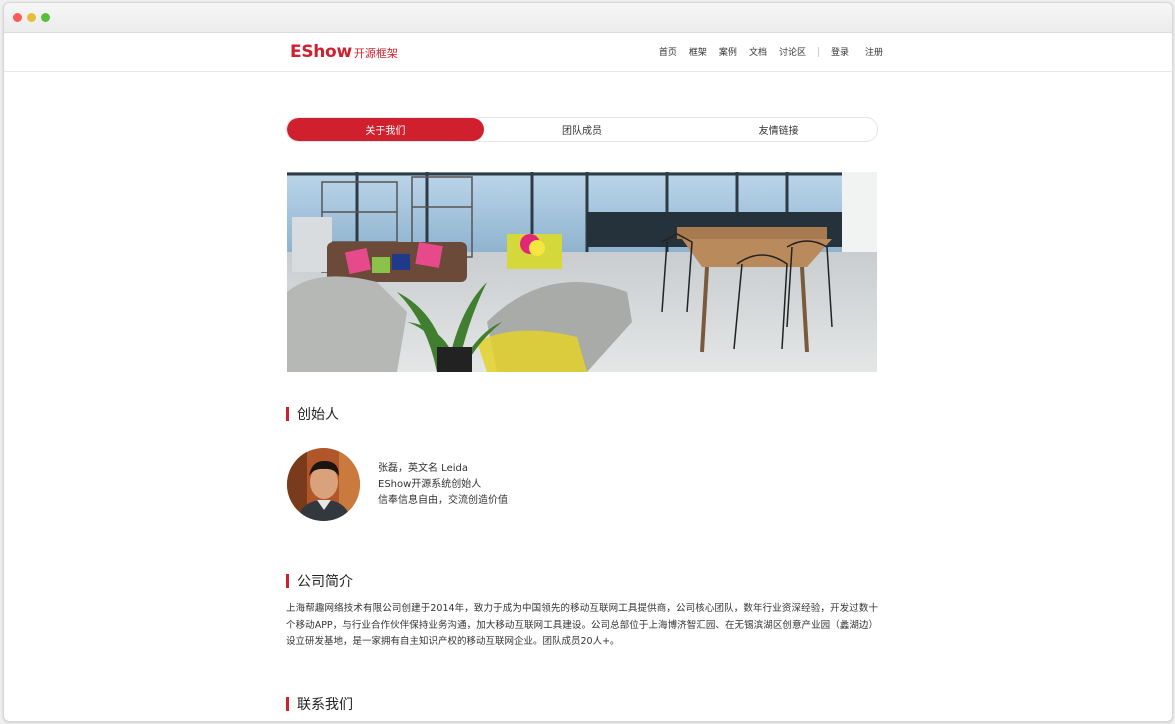  I want to click on tab-friend-links: 友情链接, so click(778, 129).